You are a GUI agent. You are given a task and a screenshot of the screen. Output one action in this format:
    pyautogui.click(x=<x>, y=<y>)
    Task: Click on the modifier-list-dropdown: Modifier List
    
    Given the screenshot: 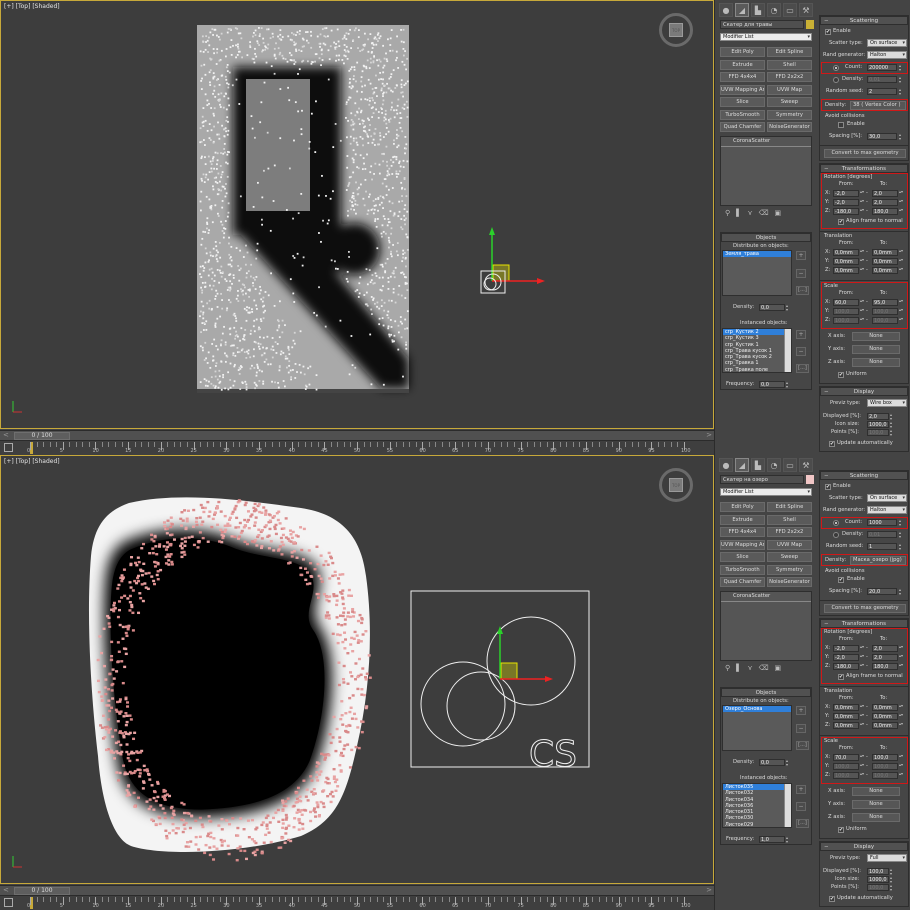 What is the action you would take?
    pyautogui.click(x=766, y=37)
    